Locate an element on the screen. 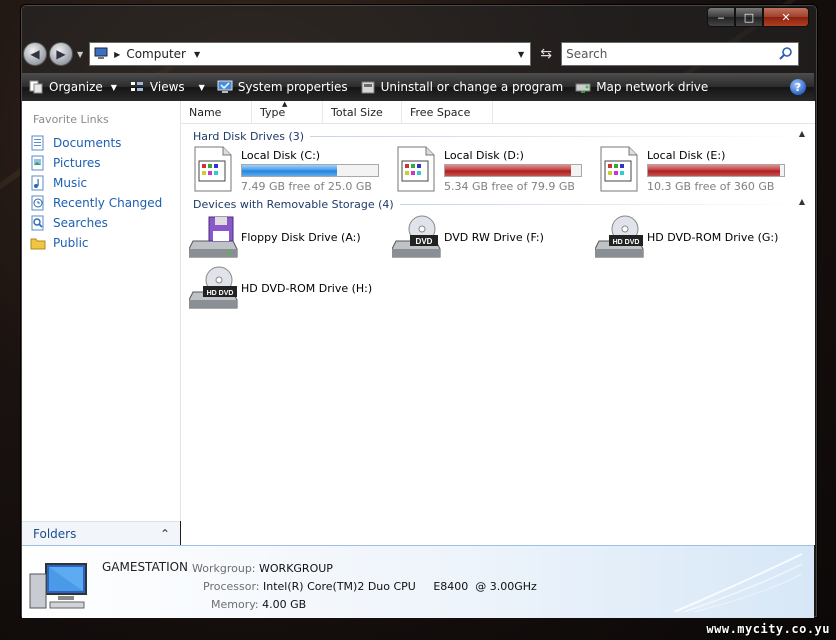 The height and width of the screenshot is (640, 836). sidebar-item-label: Documents is located at coordinates (87, 143).